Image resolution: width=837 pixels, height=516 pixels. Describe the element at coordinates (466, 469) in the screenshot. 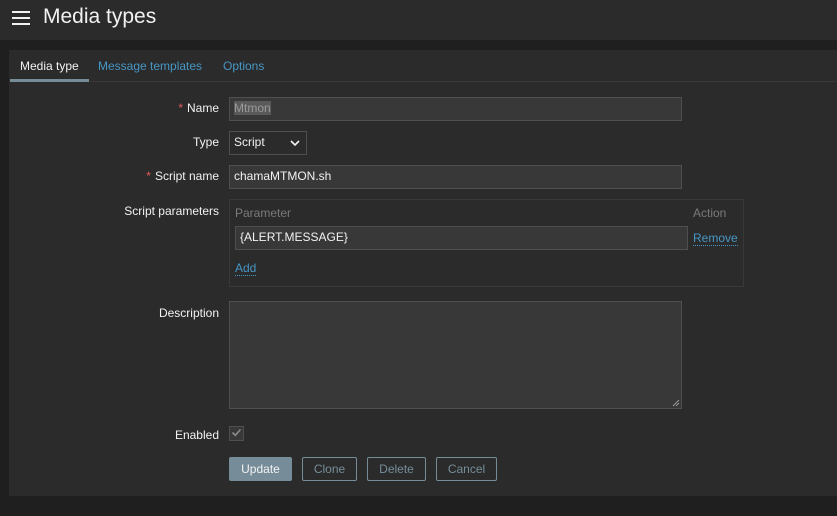

I see `cancel-button: Cancel` at that location.